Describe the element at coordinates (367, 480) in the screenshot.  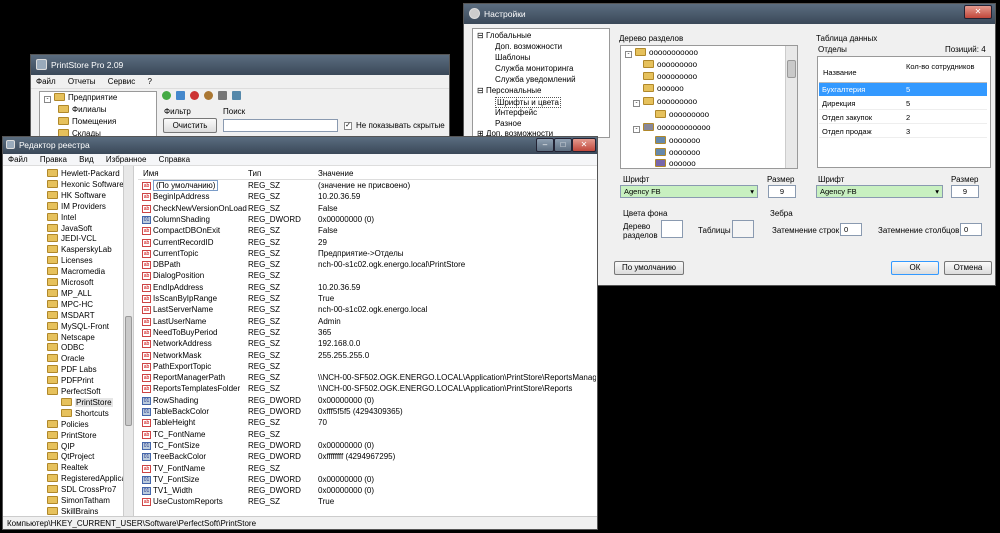
I see `registry-value-row: 01 TV_FontSize REG_DWORD 0x00000000 (0)` at that location.